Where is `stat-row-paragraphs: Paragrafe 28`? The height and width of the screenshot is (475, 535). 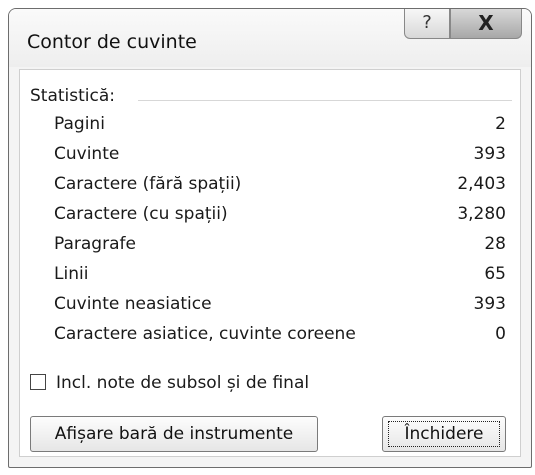 stat-row-paragraphs: Paragrafe 28 is located at coordinates (280, 245).